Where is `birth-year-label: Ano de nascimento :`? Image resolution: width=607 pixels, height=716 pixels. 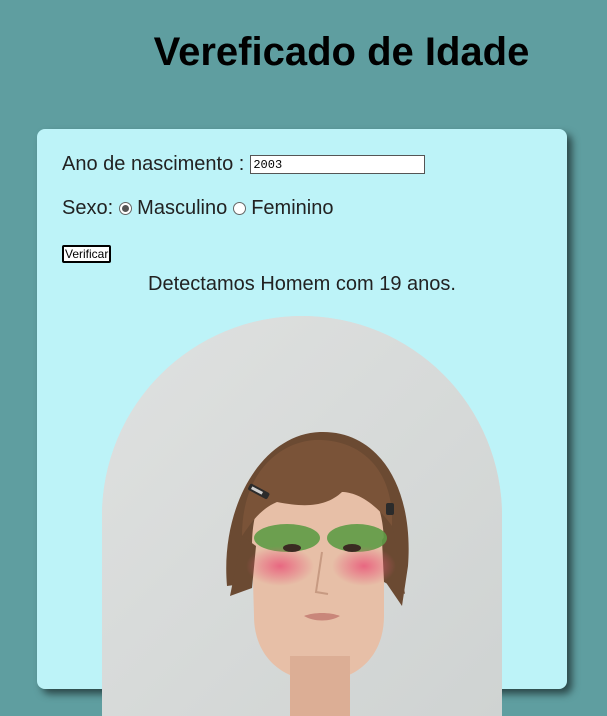 birth-year-label: Ano de nascimento : is located at coordinates (153, 164).